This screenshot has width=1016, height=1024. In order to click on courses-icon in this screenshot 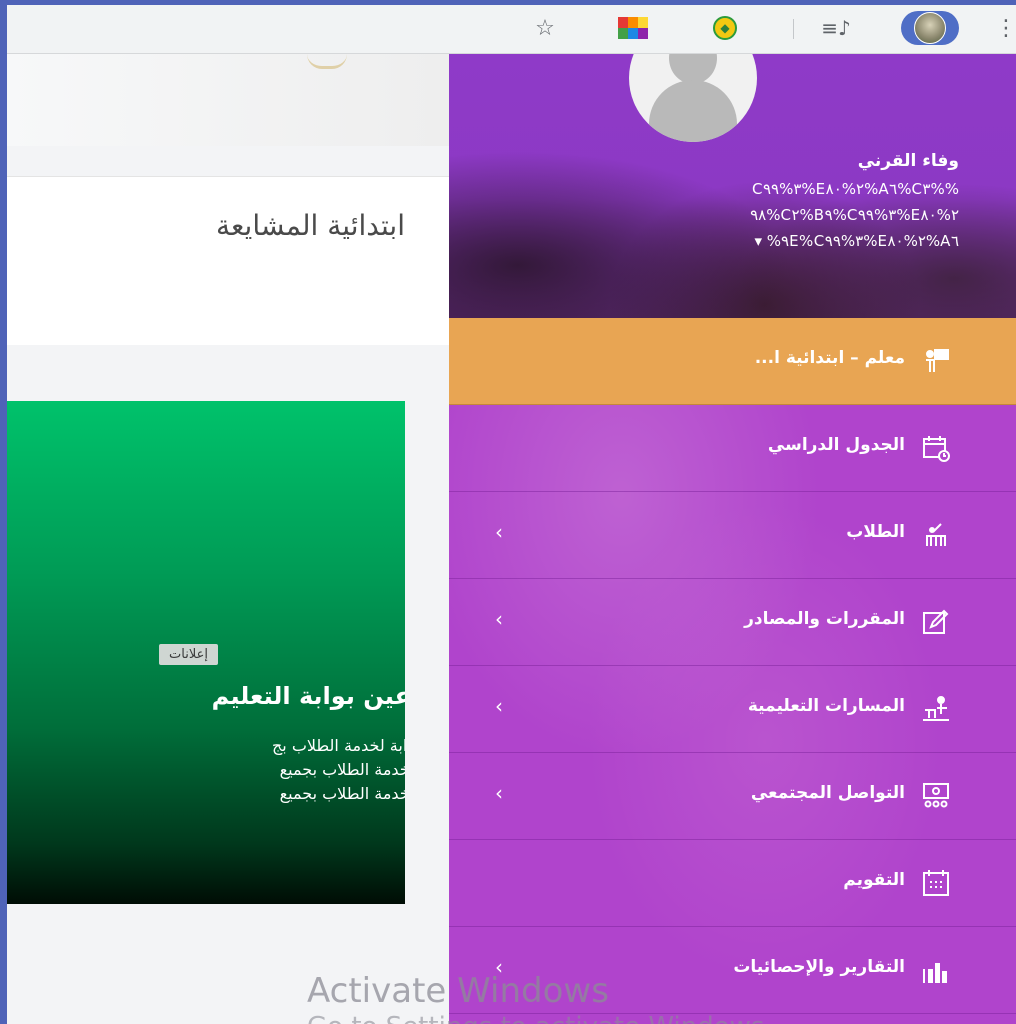, I will do `click(936, 621)`.